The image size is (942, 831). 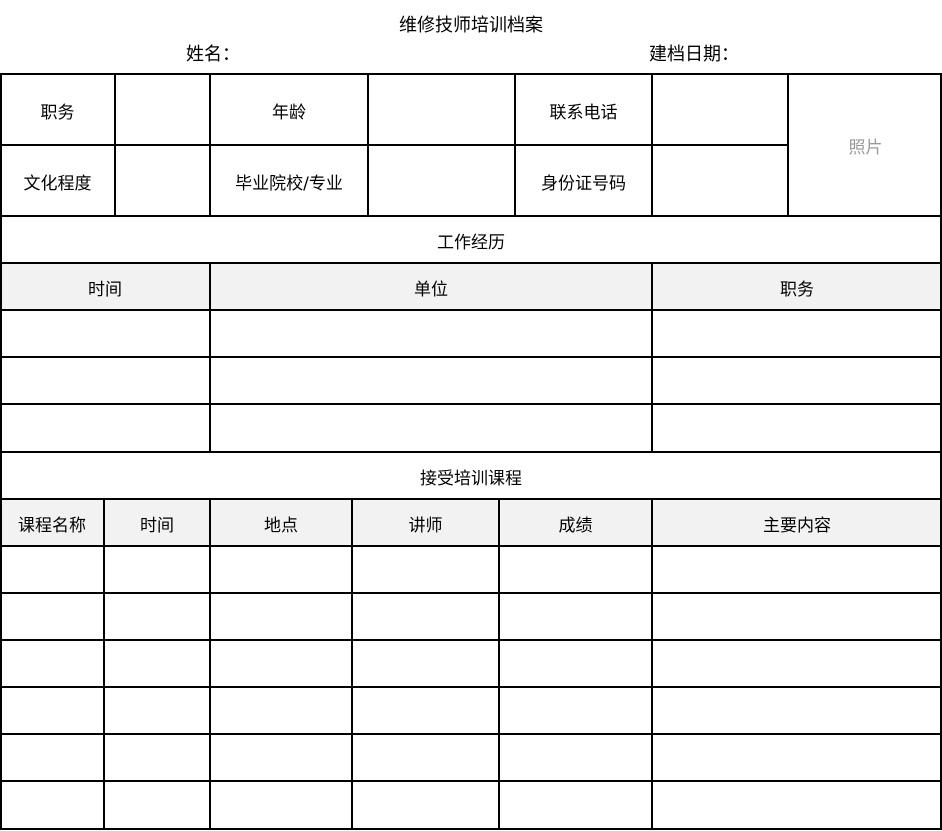 I want to click on training-section-title: 接受培训课程, so click(x=471, y=478).